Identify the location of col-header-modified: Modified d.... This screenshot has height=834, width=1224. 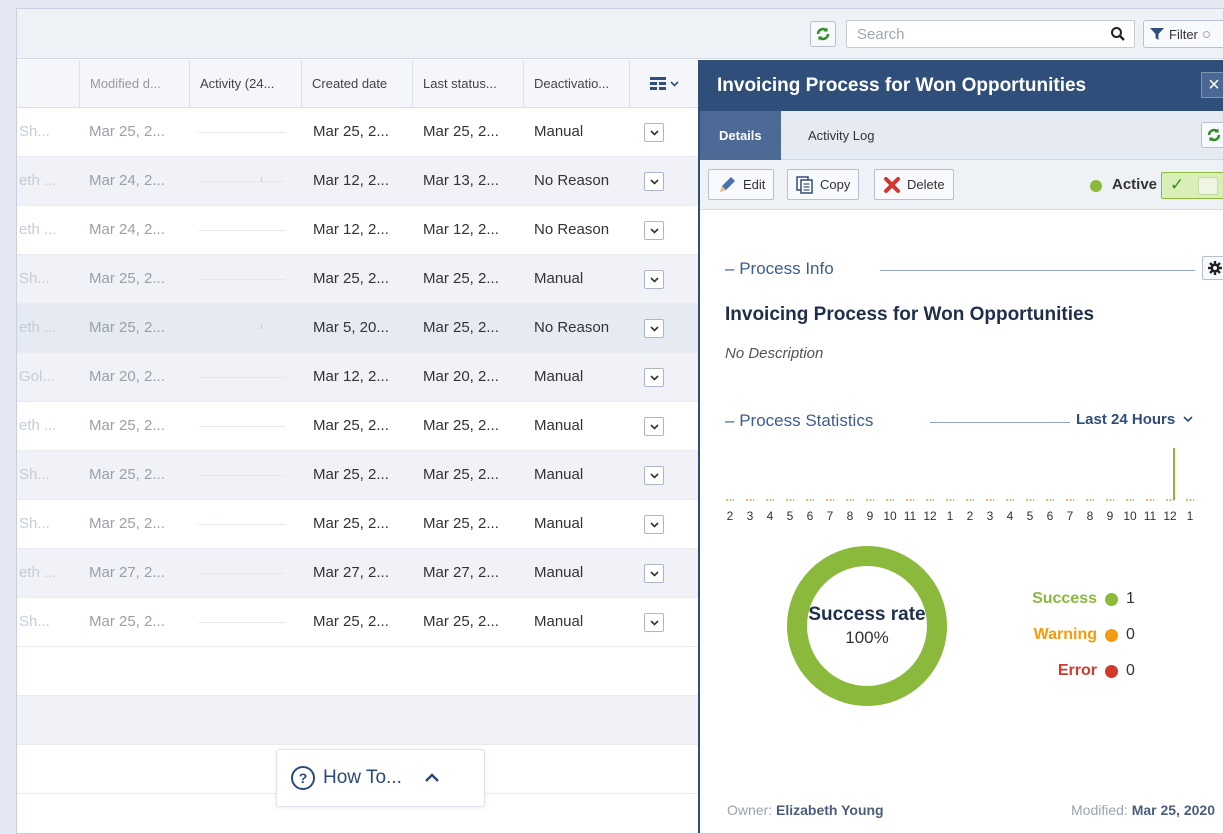
(135, 84).